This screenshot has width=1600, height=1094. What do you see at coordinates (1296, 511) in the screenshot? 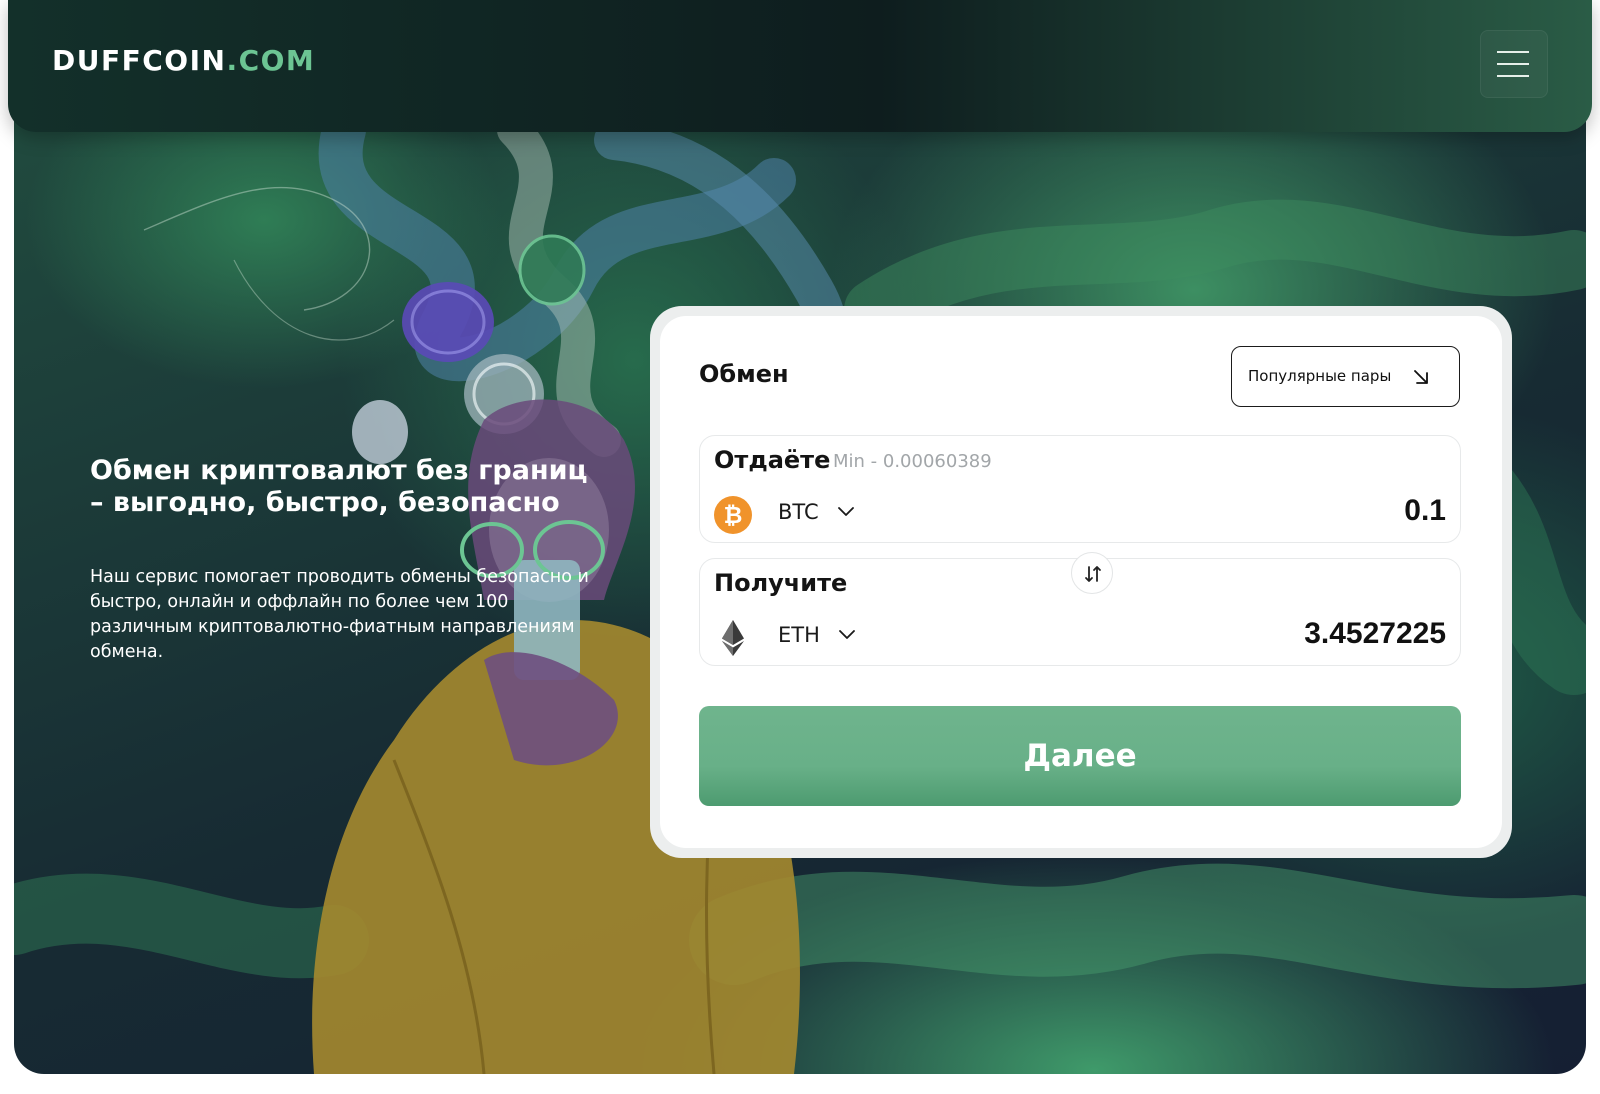
I see `send-amount-input` at bounding box center [1296, 511].